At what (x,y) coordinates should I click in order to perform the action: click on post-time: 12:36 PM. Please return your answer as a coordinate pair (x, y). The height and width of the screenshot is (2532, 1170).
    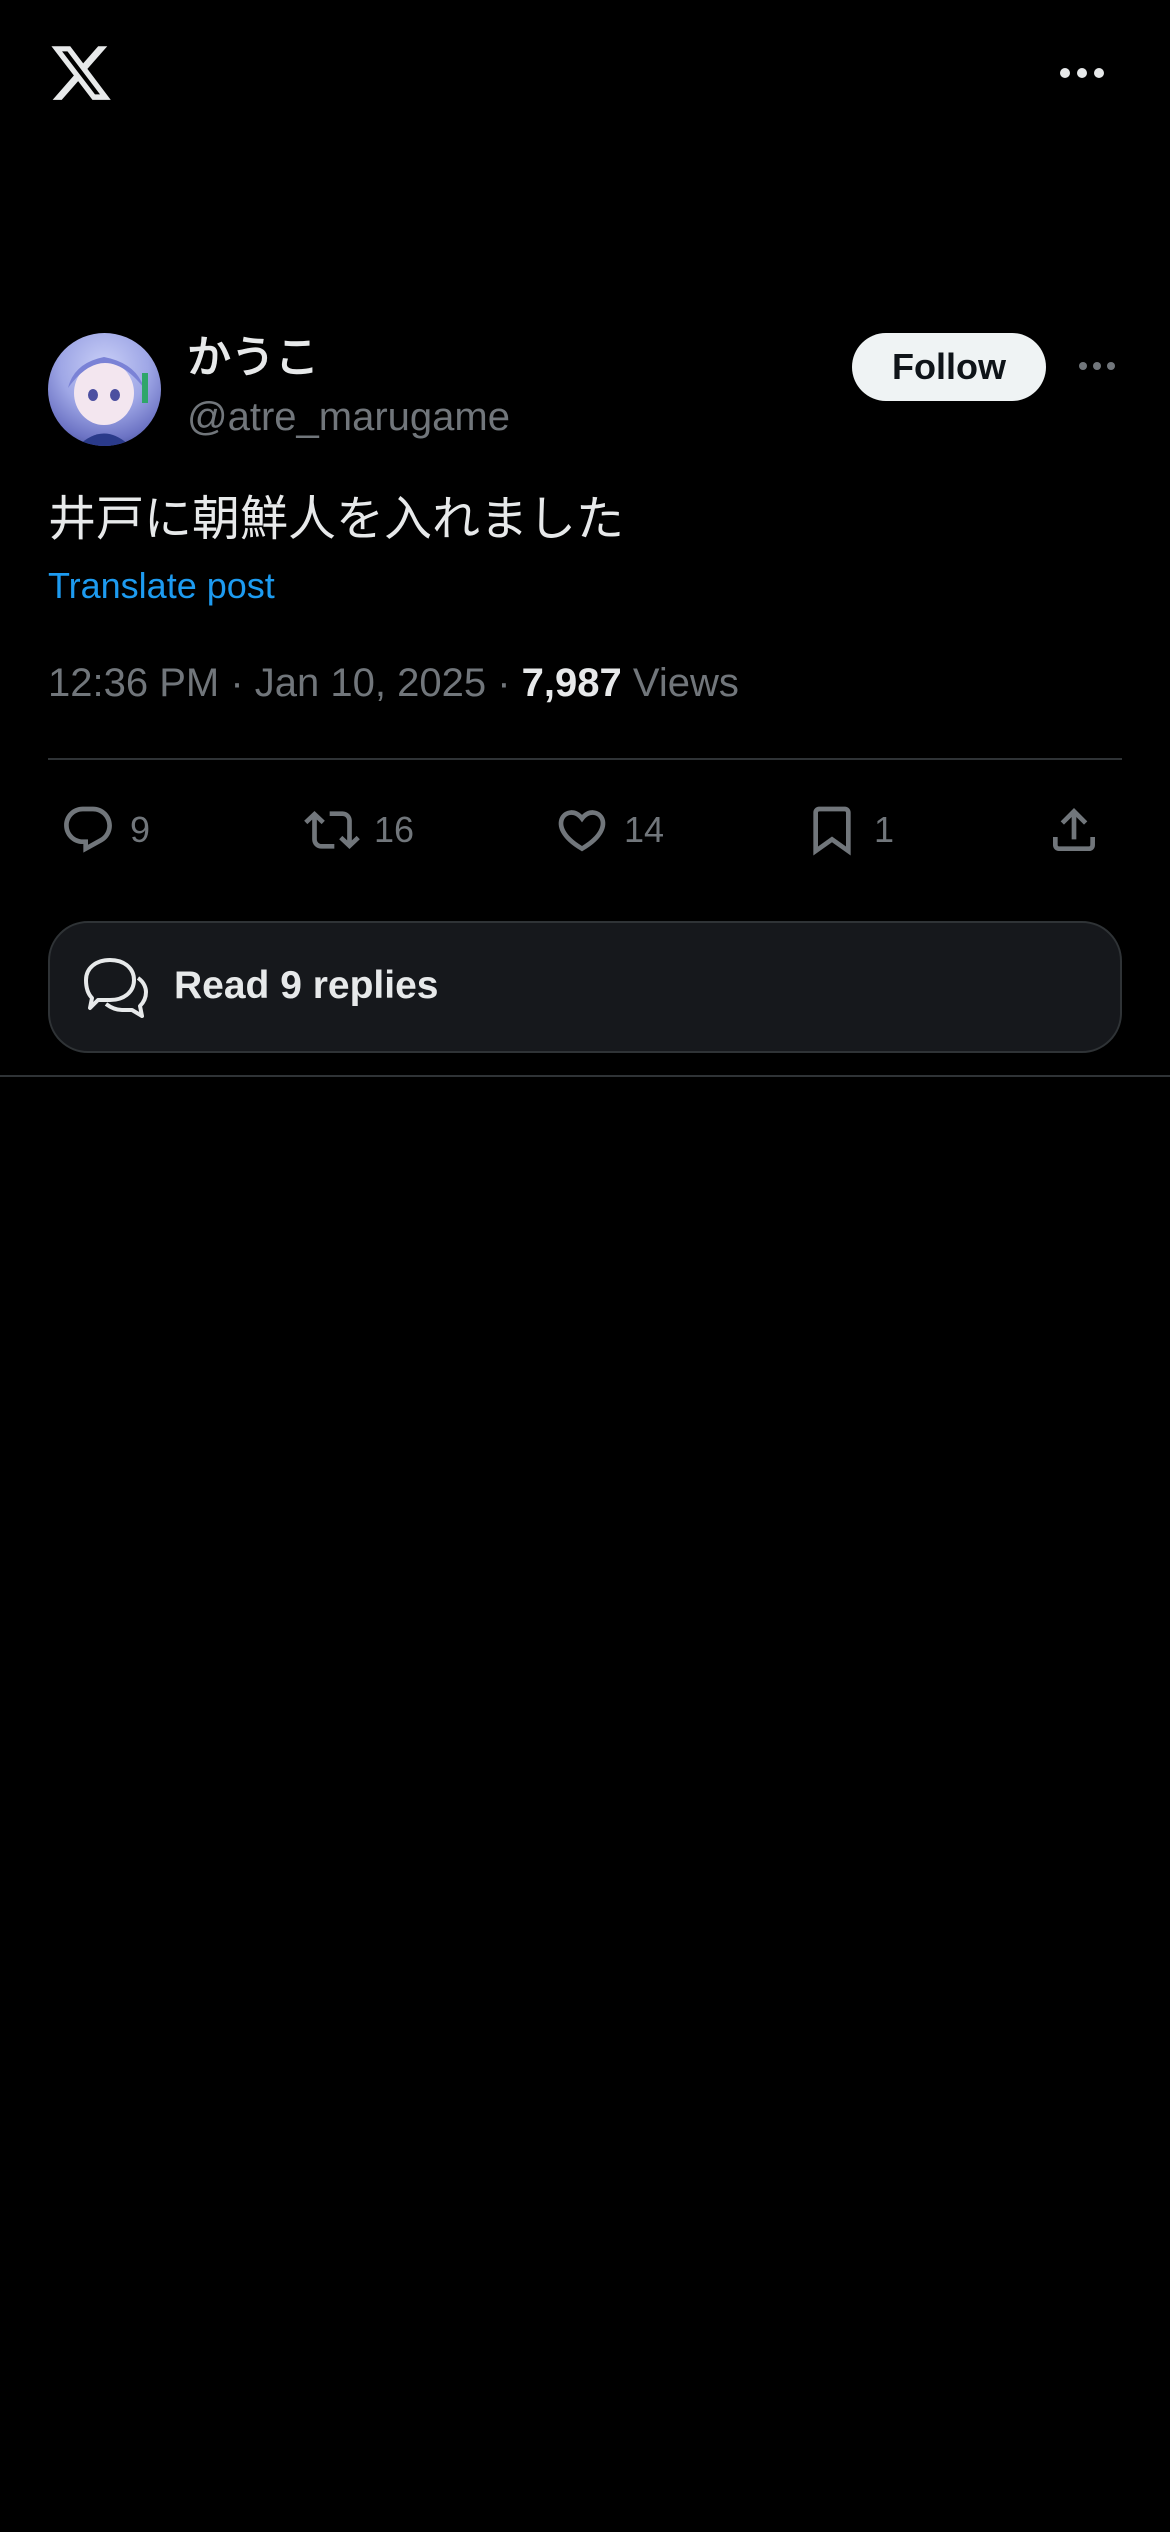
    Looking at the image, I should click on (133, 683).